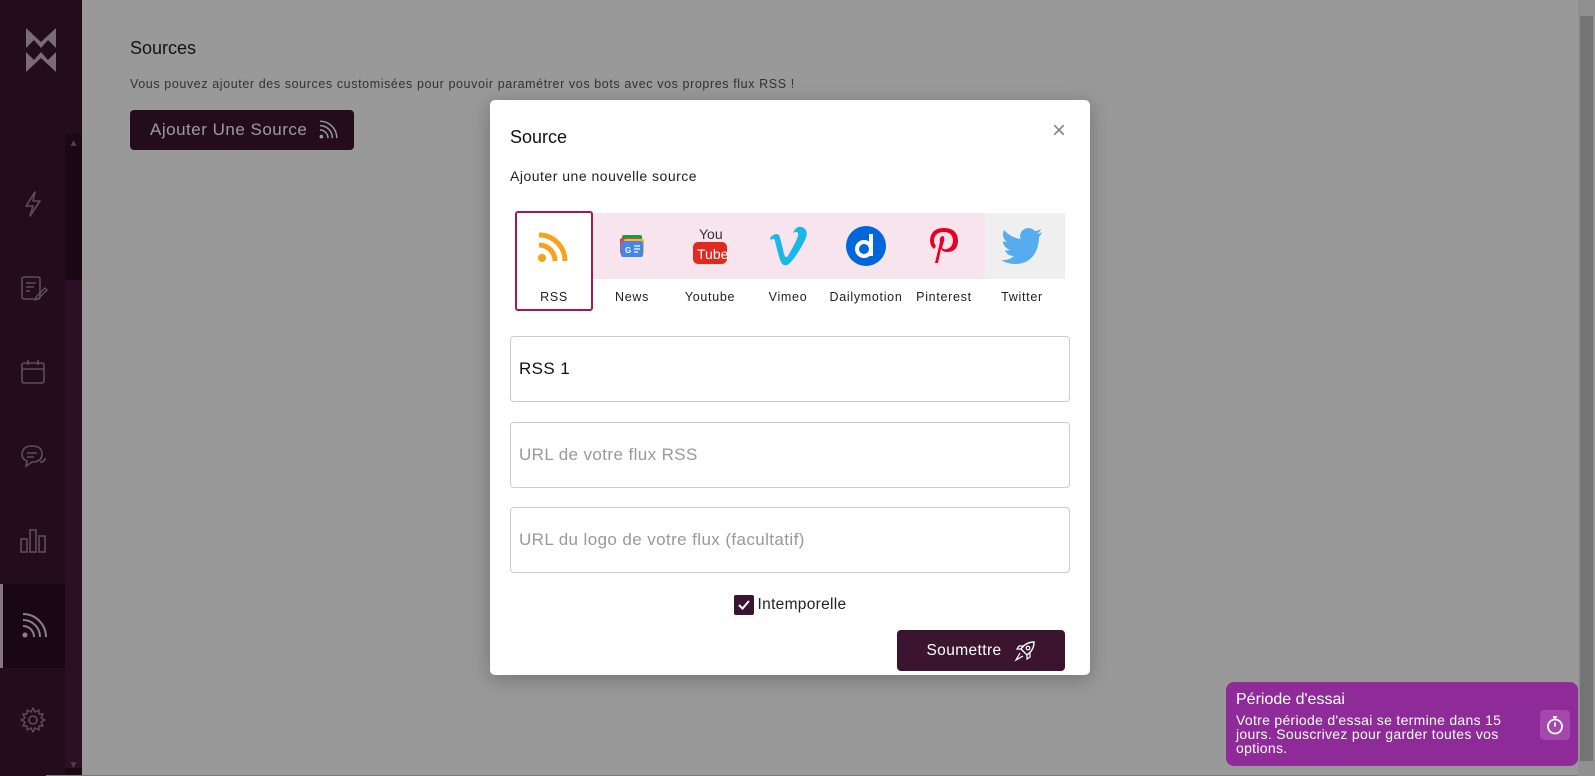 The width and height of the screenshot is (1595, 776). Describe the element at coordinates (802, 605) in the screenshot. I see `timeless-checkbox-label: Intemporelle` at that location.